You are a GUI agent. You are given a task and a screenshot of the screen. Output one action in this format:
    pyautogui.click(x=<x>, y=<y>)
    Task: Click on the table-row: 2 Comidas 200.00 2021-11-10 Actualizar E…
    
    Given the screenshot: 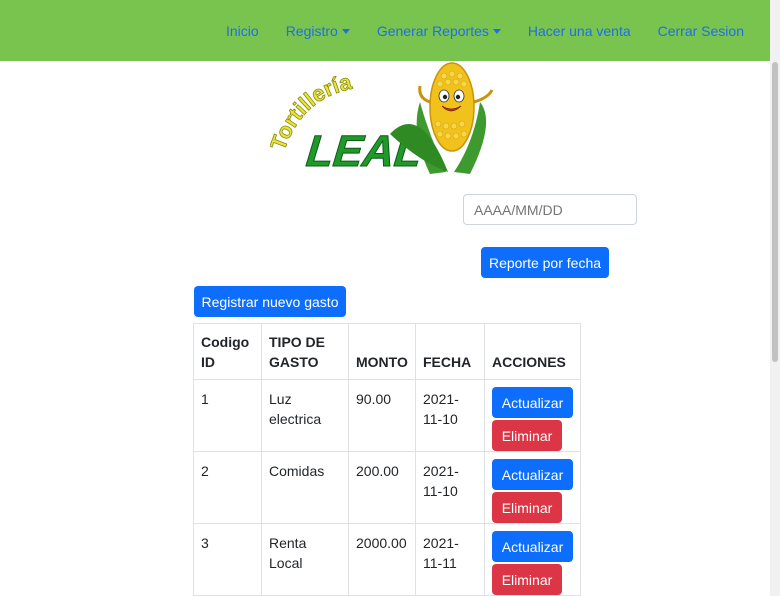 What is the action you would take?
    pyautogui.click(x=387, y=487)
    